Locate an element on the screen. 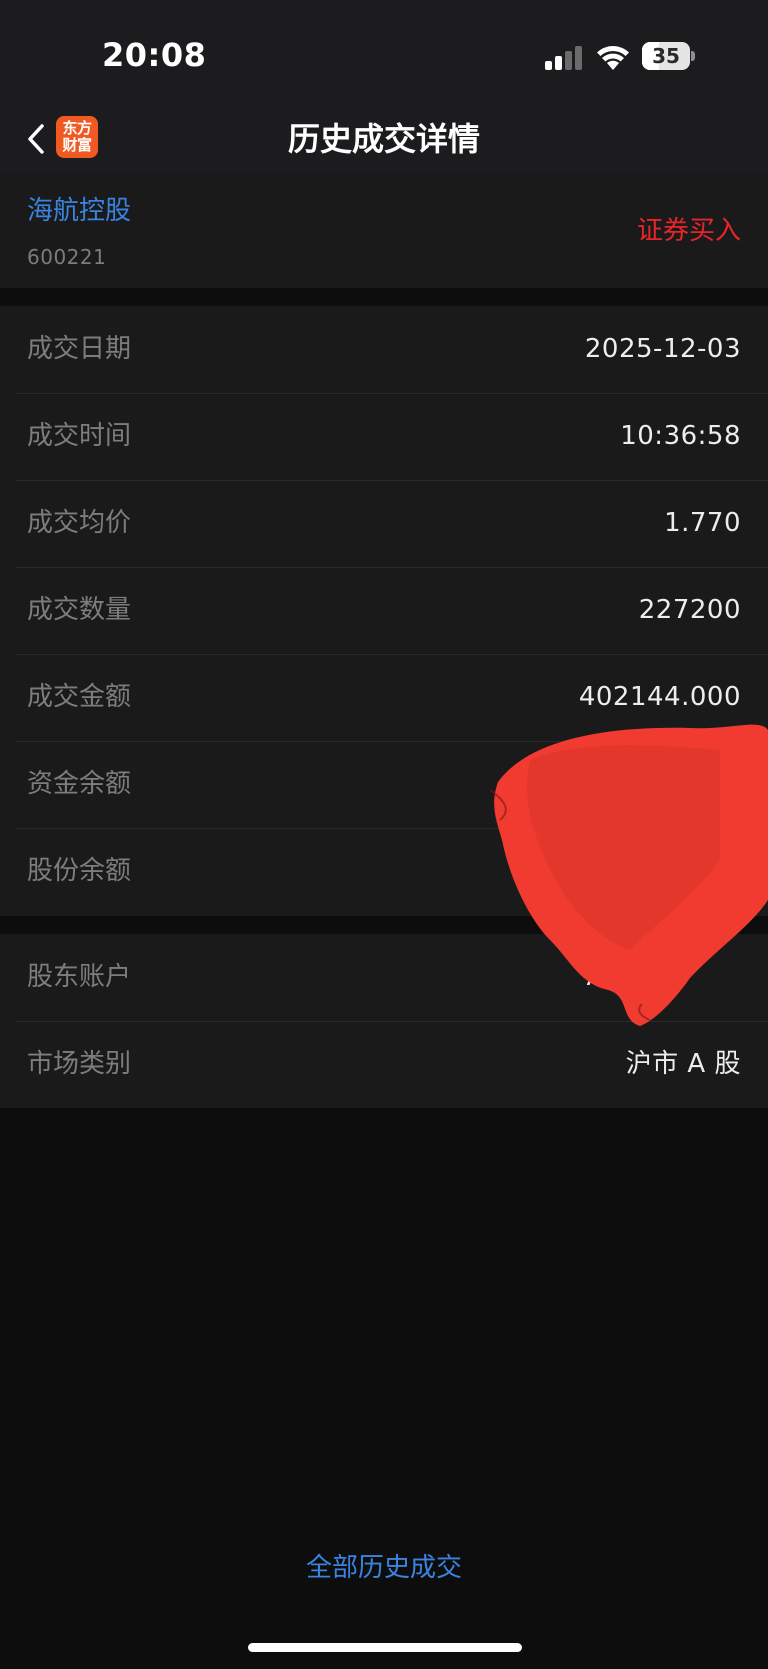  row-value: 402144.000 is located at coordinates (659, 697).